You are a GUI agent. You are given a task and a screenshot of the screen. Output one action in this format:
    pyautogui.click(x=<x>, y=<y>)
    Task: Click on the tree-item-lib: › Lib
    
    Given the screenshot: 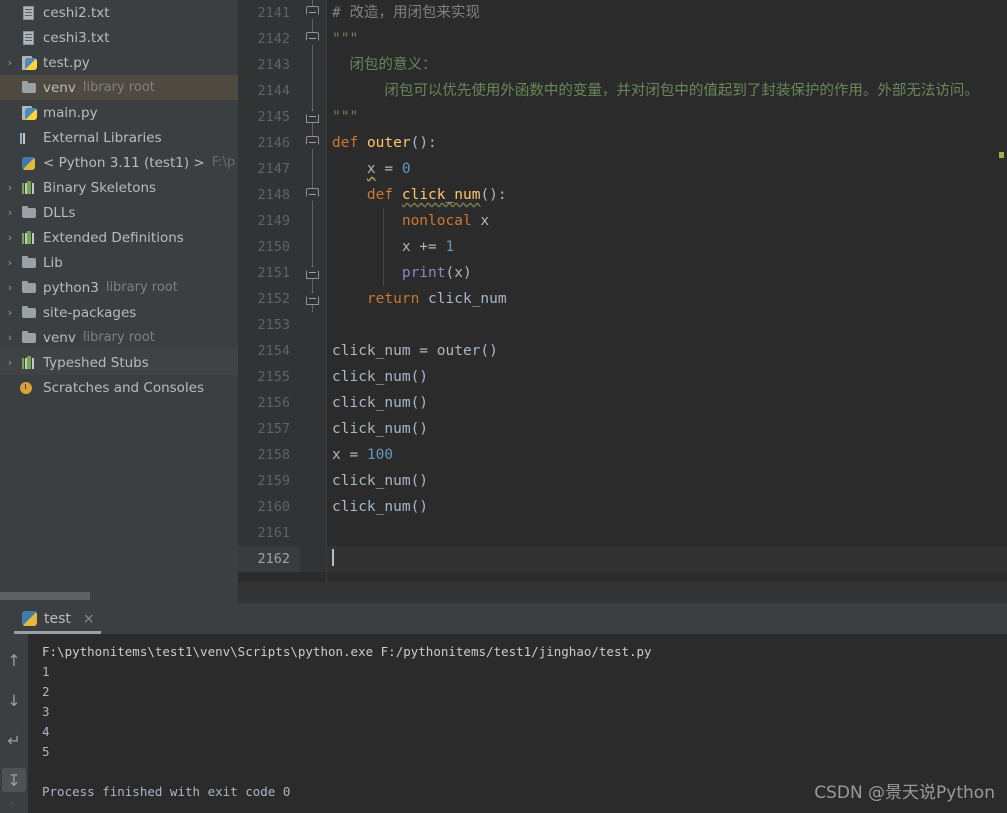 What is the action you would take?
    pyautogui.click(x=119, y=262)
    